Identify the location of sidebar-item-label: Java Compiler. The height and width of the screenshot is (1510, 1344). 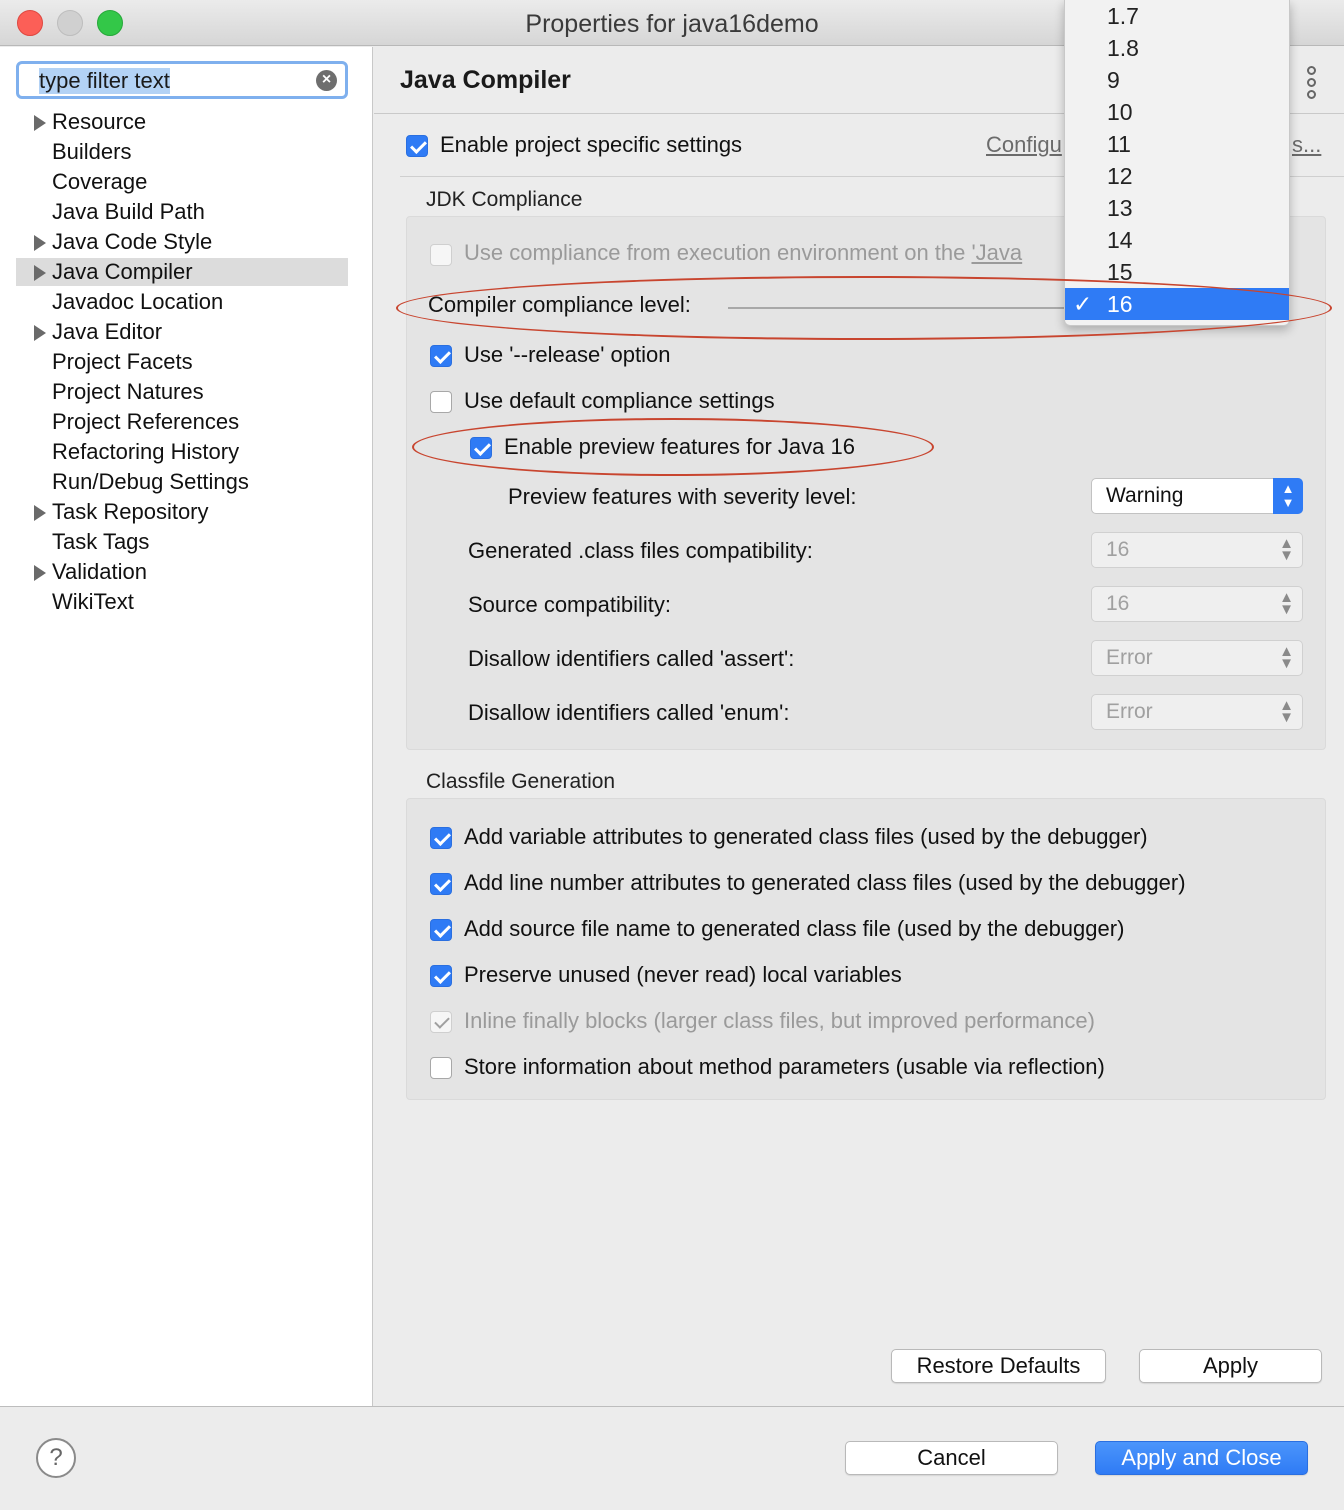
(122, 271).